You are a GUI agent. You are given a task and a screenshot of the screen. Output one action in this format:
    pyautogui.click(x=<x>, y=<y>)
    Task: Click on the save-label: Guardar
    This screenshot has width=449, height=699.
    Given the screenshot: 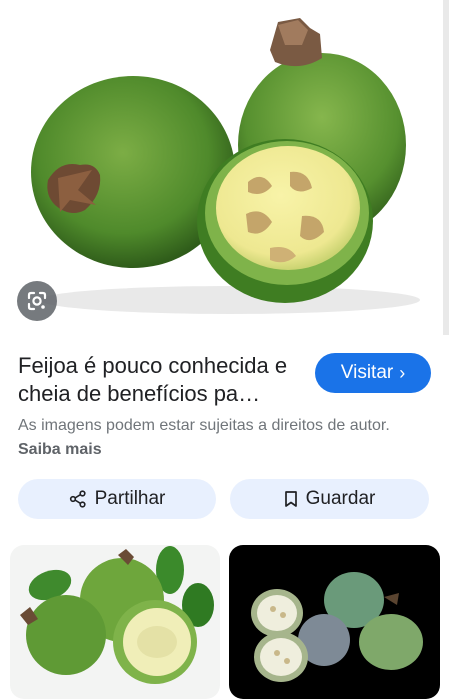 What is the action you would take?
    pyautogui.click(x=340, y=498)
    